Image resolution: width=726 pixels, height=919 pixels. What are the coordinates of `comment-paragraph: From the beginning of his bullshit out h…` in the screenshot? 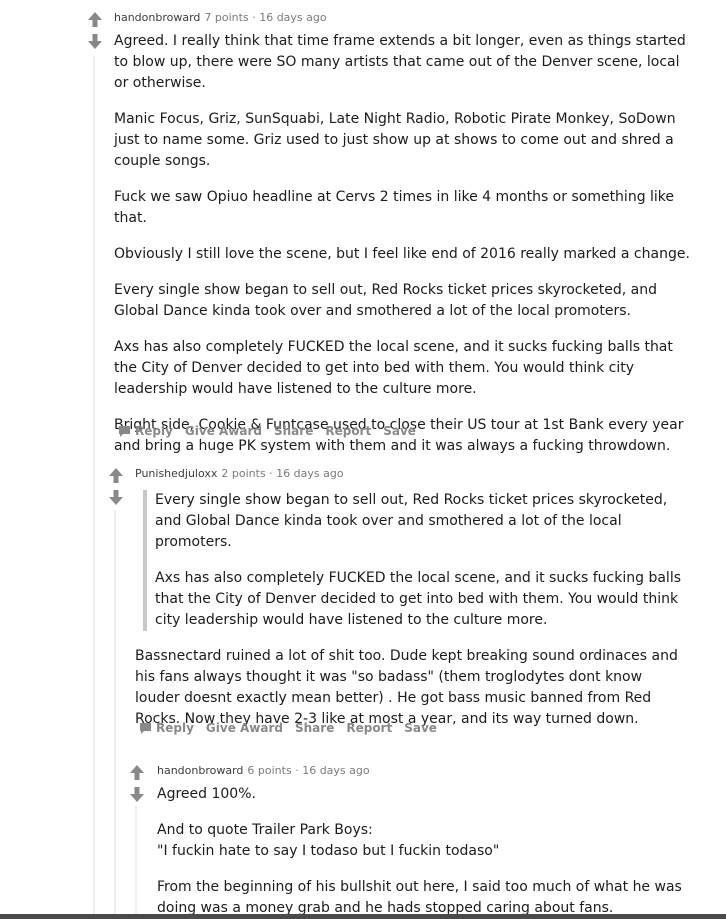 It's located at (419, 897).